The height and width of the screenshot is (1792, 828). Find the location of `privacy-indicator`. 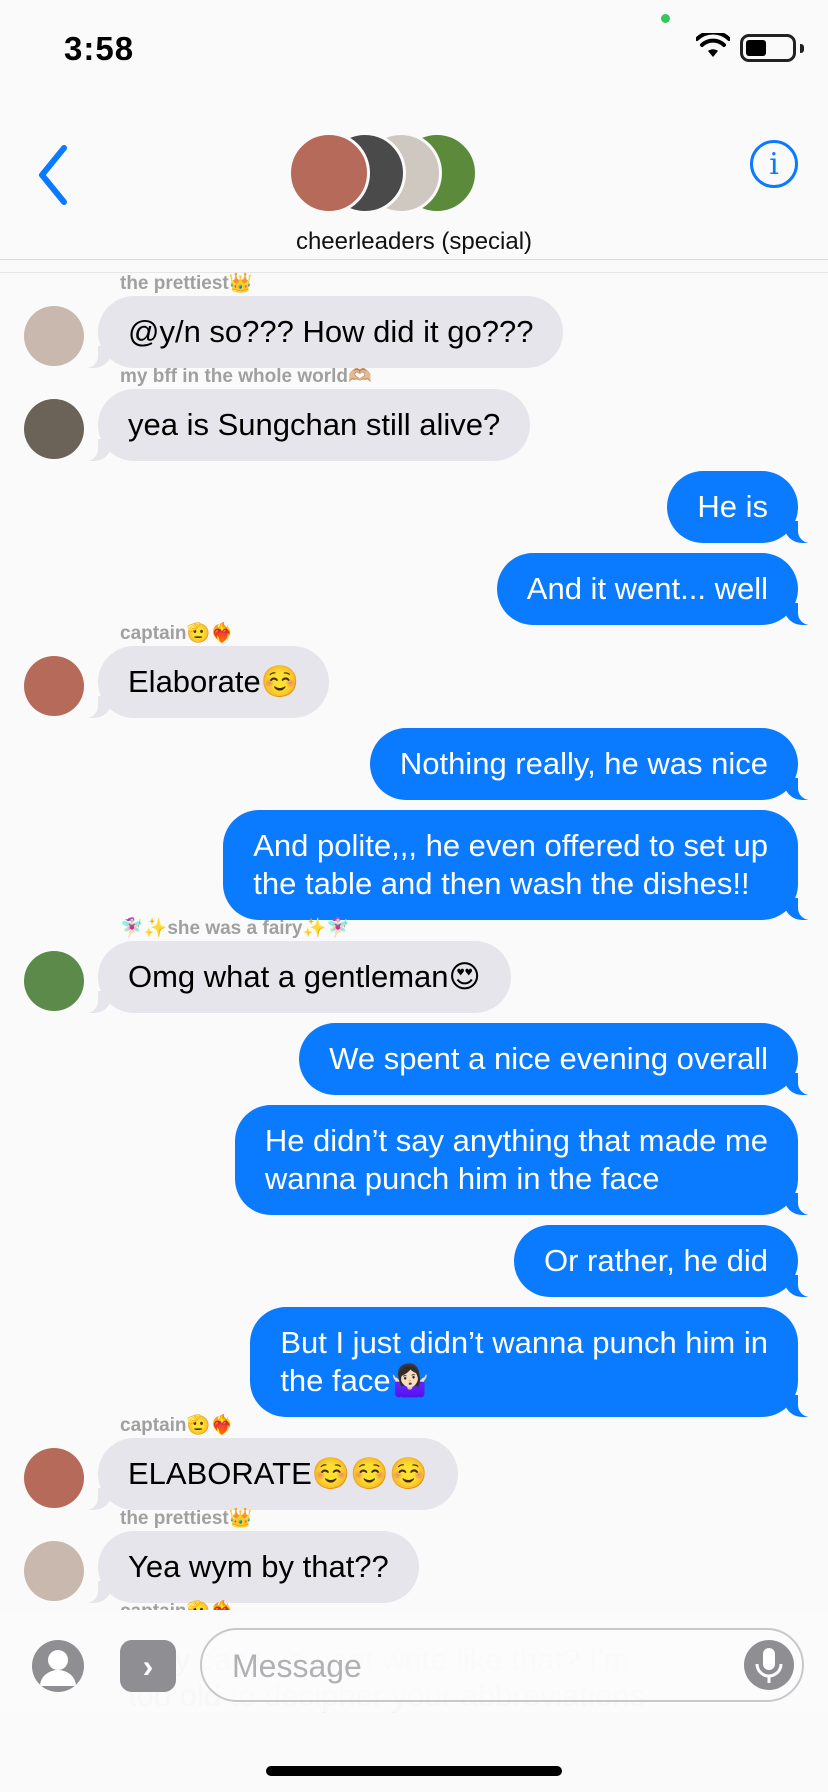

privacy-indicator is located at coordinates (665, 18).